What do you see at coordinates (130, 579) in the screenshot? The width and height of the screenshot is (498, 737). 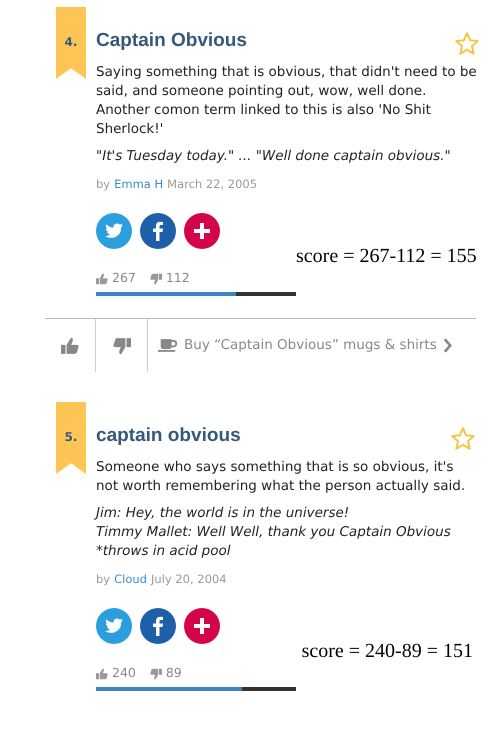 I see `author-link: Cloud` at bounding box center [130, 579].